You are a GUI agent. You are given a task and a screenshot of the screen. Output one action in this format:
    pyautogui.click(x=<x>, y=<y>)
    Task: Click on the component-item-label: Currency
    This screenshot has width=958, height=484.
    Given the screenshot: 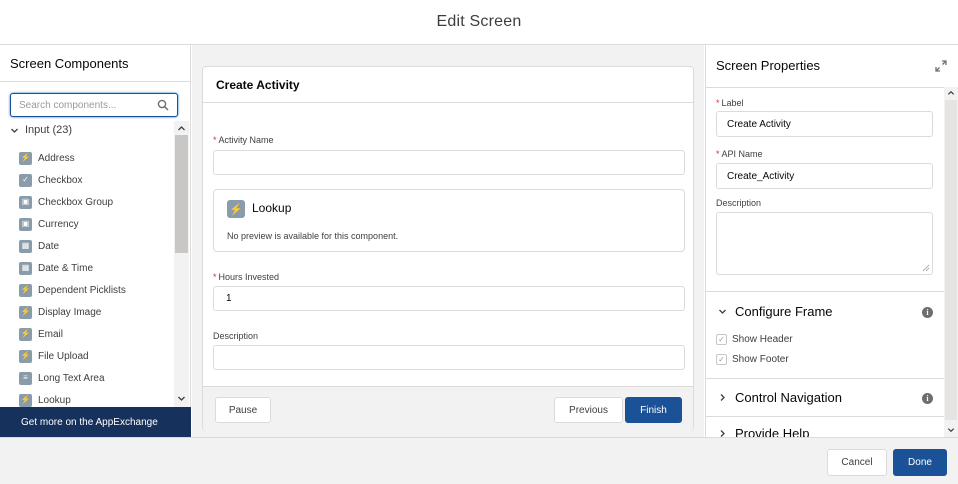 What is the action you would take?
    pyautogui.click(x=58, y=224)
    